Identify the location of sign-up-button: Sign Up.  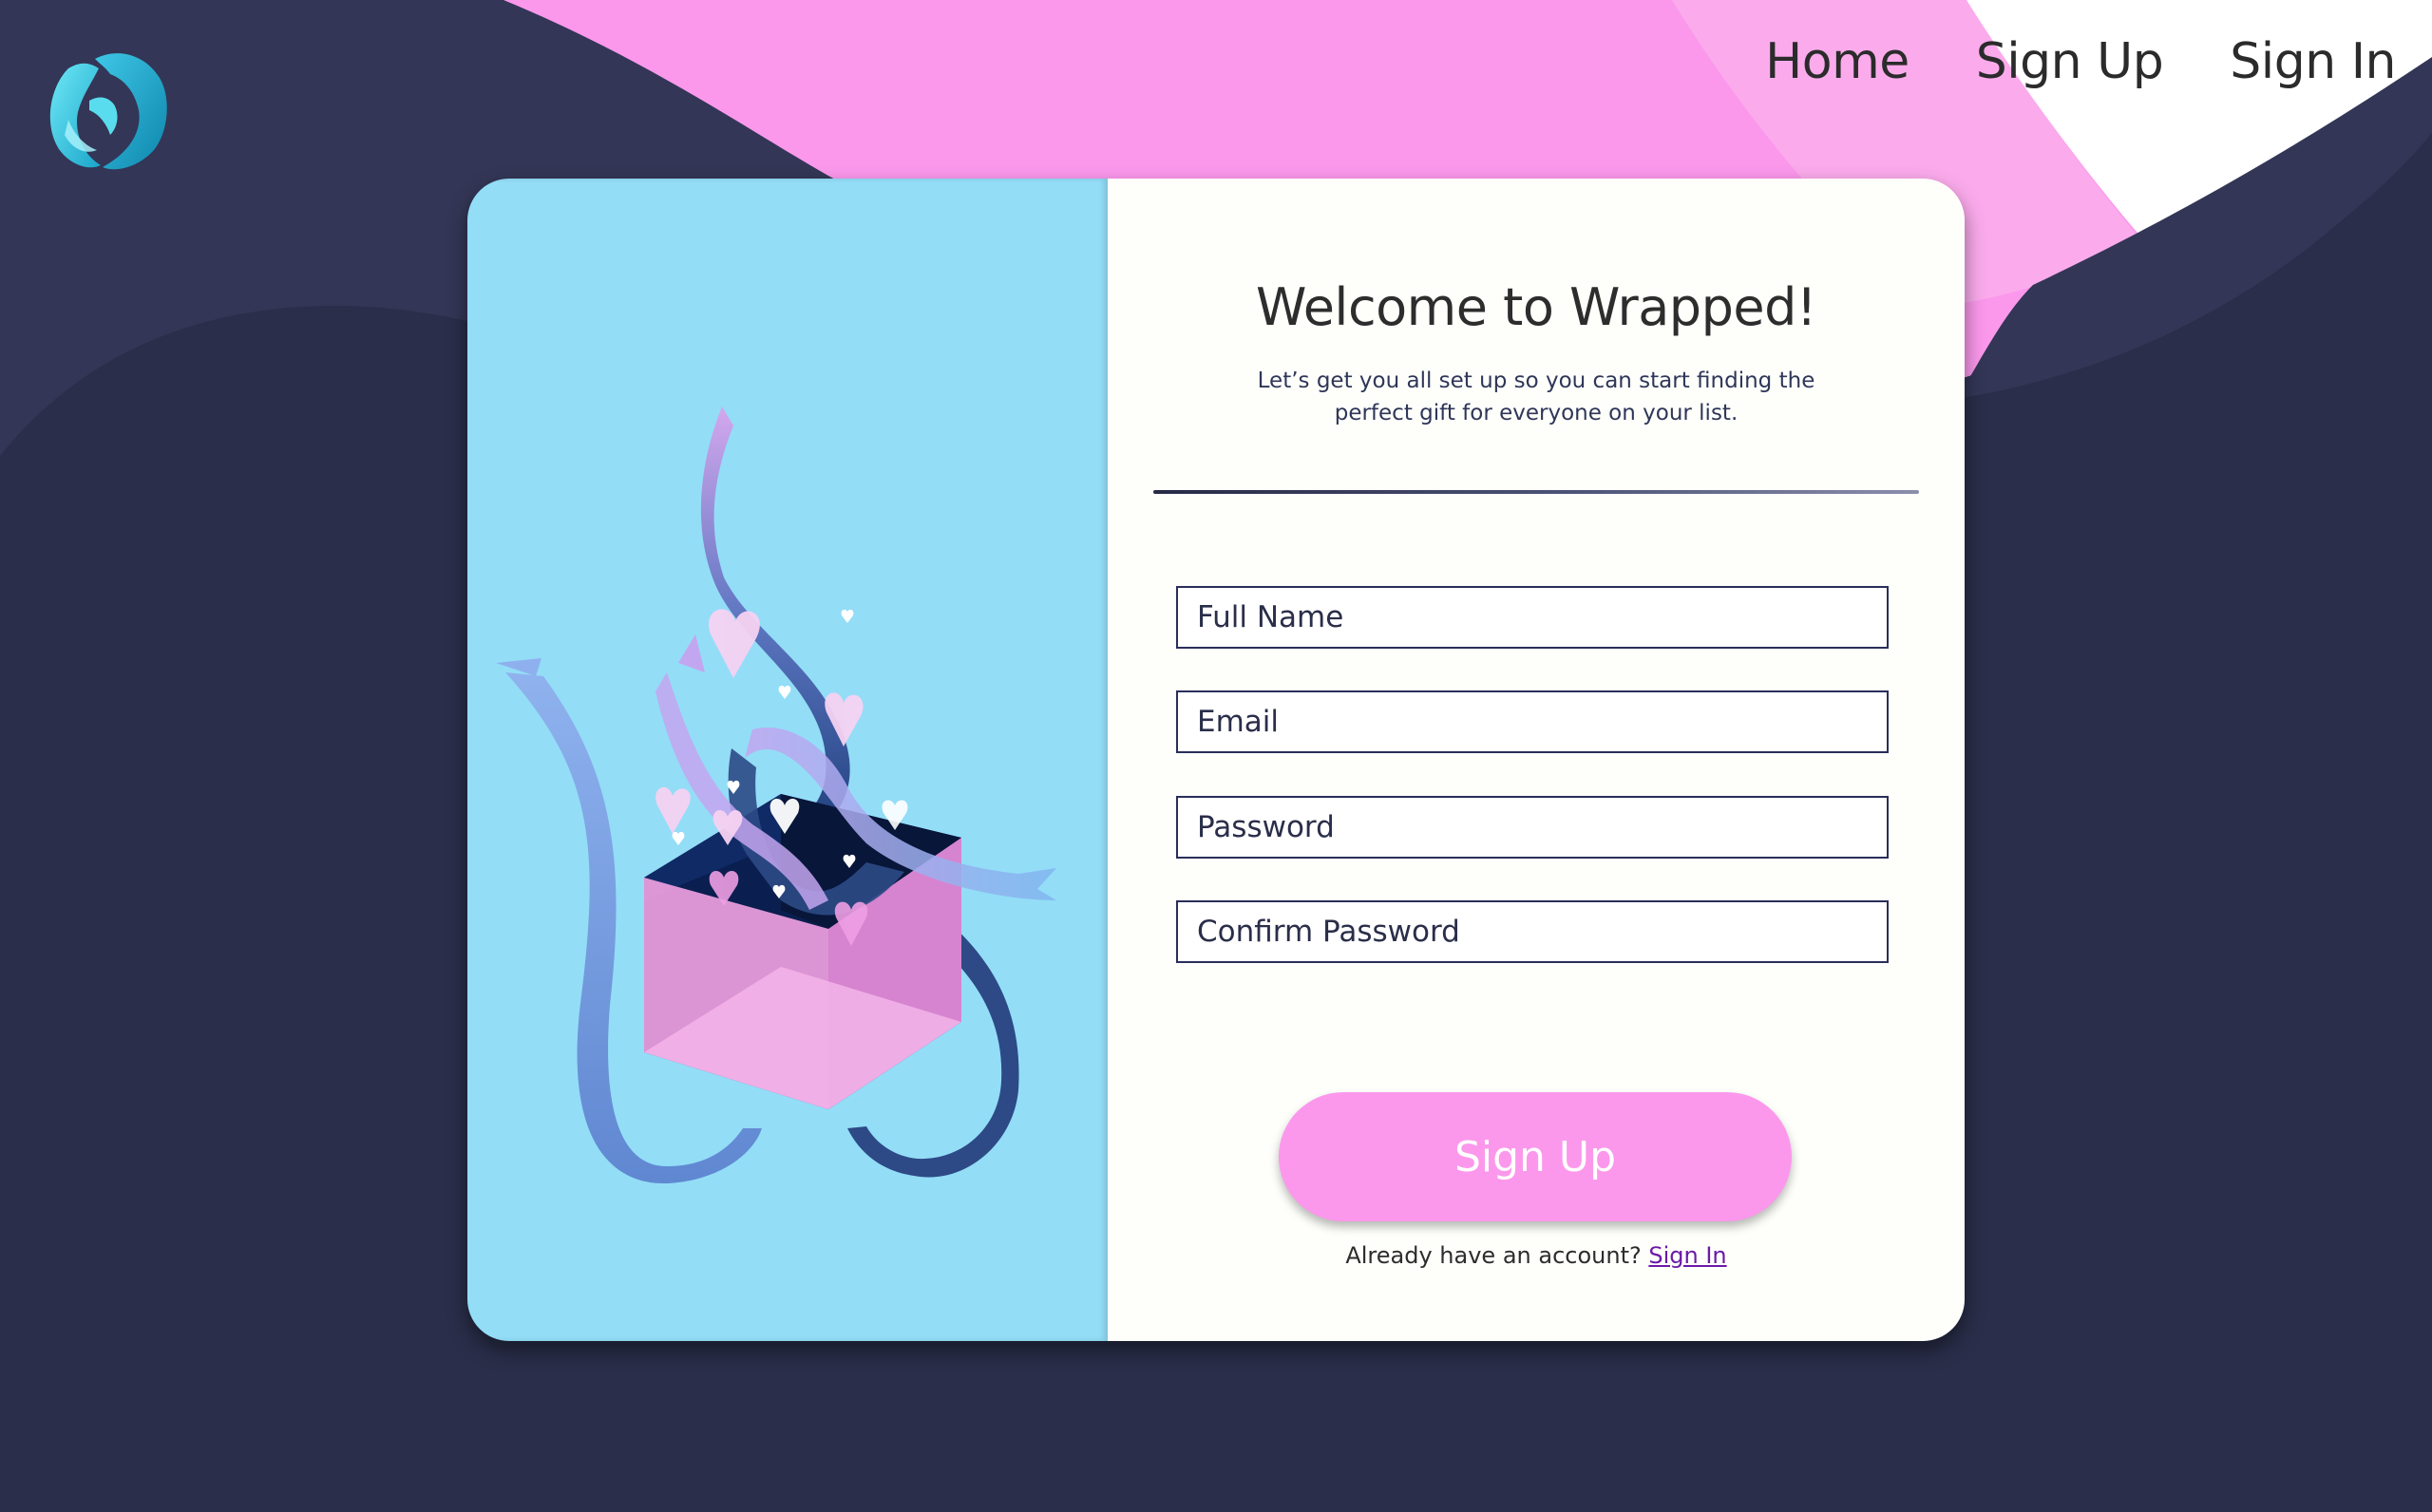
(1535, 1157).